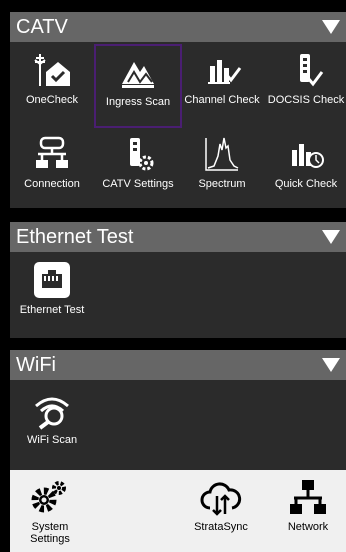 This screenshot has height=552, width=346. I want to click on catv-section-header: CATV, so click(178, 27).